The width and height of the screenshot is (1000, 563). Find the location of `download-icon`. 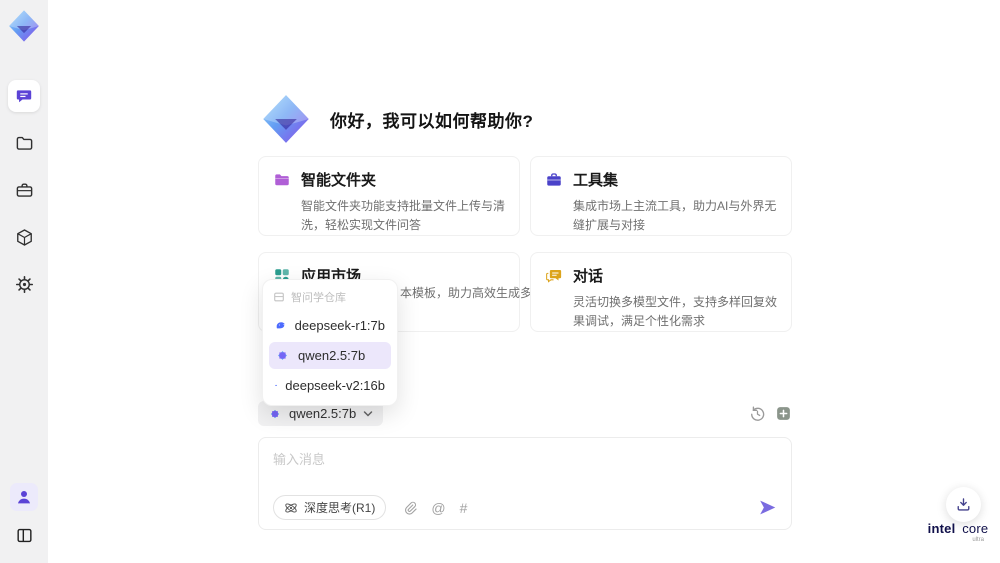

download-icon is located at coordinates (963, 504).